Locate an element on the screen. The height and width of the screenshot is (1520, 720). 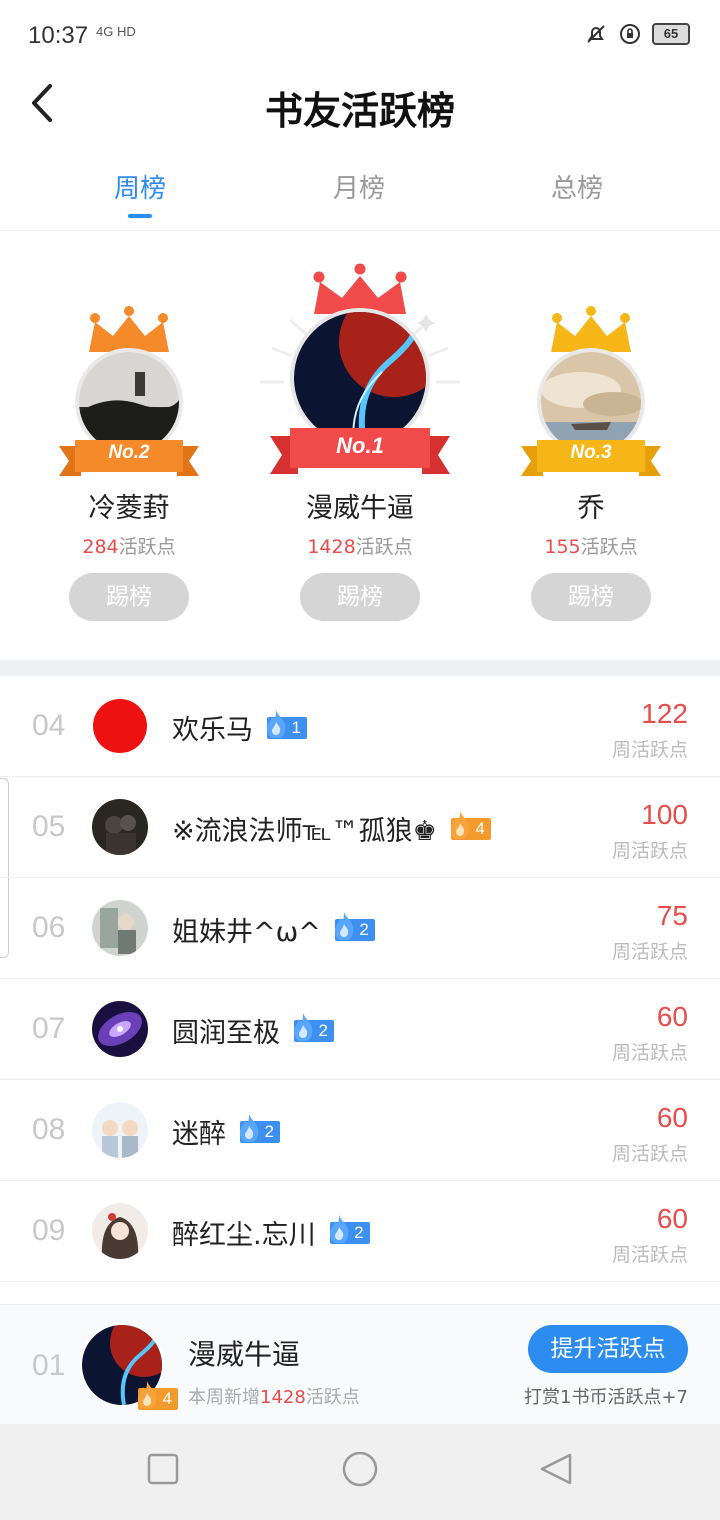
winner-points-value: 155 is located at coordinates (562, 547).